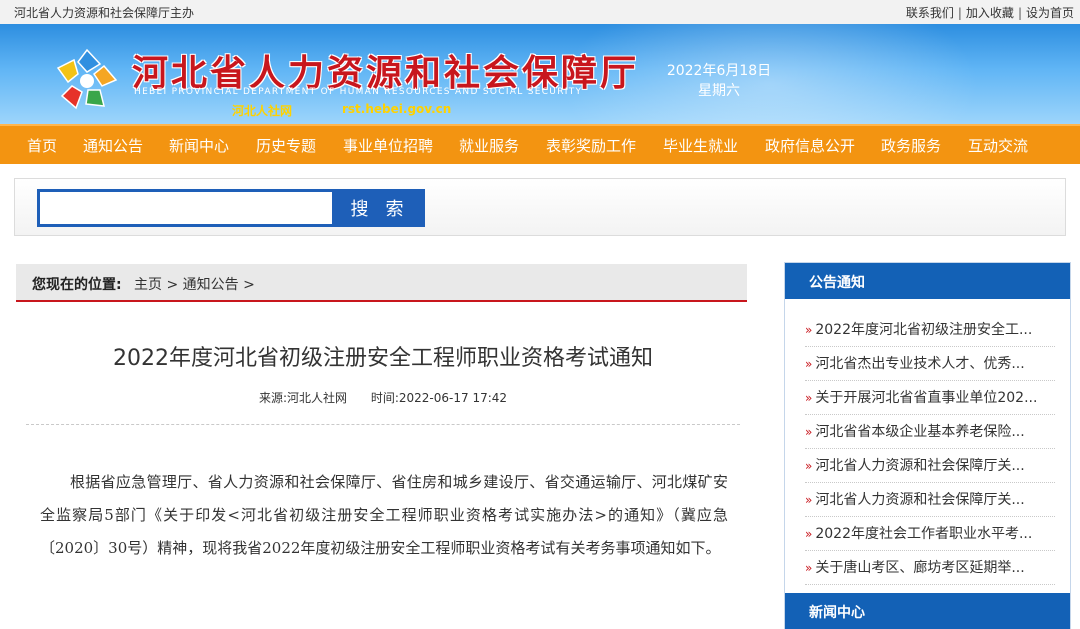  Describe the element at coordinates (87, 79) in the screenshot. I see `department-logo-icon` at that location.